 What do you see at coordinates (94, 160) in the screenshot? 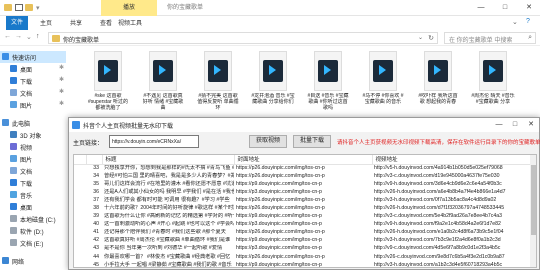
I see `column-header-index` at bounding box center [94, 160].